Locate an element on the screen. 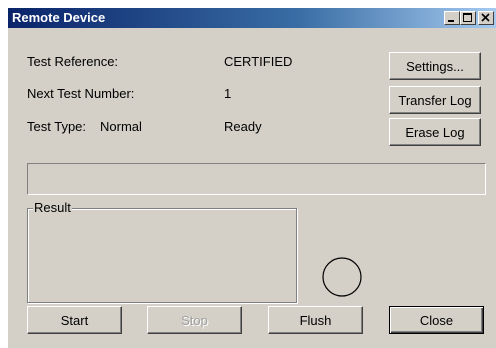 The width and height of the screenshot is (496, 348). next-test-number-value: 1 is located at coordinates (228, 93).